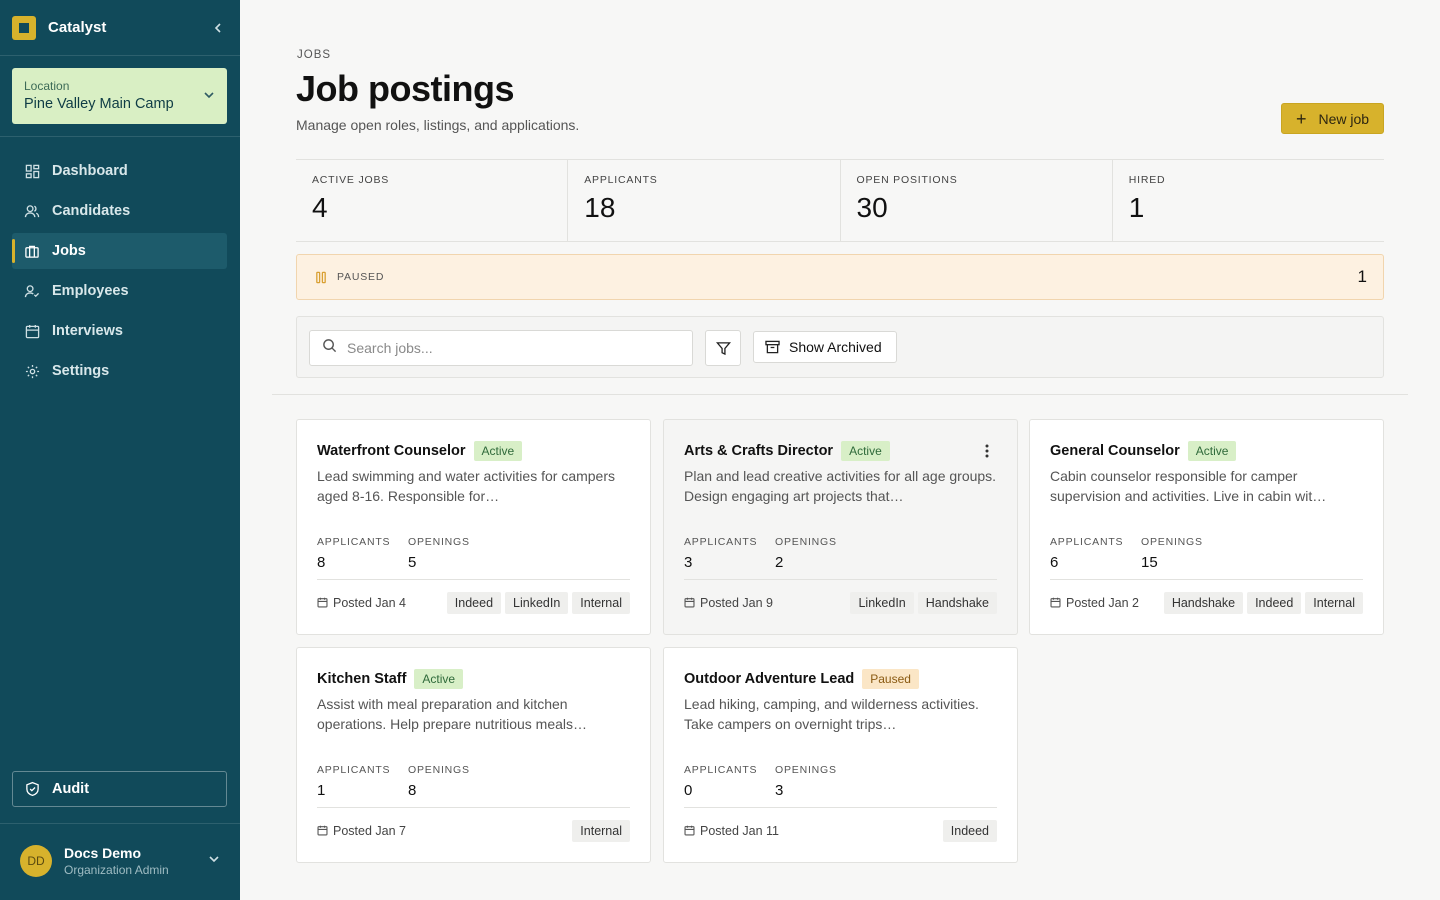  What do you see at coordinates (116, 870) in the screenshot?
I see `user-role: Organization Admin` at bounding box center [116, 870].